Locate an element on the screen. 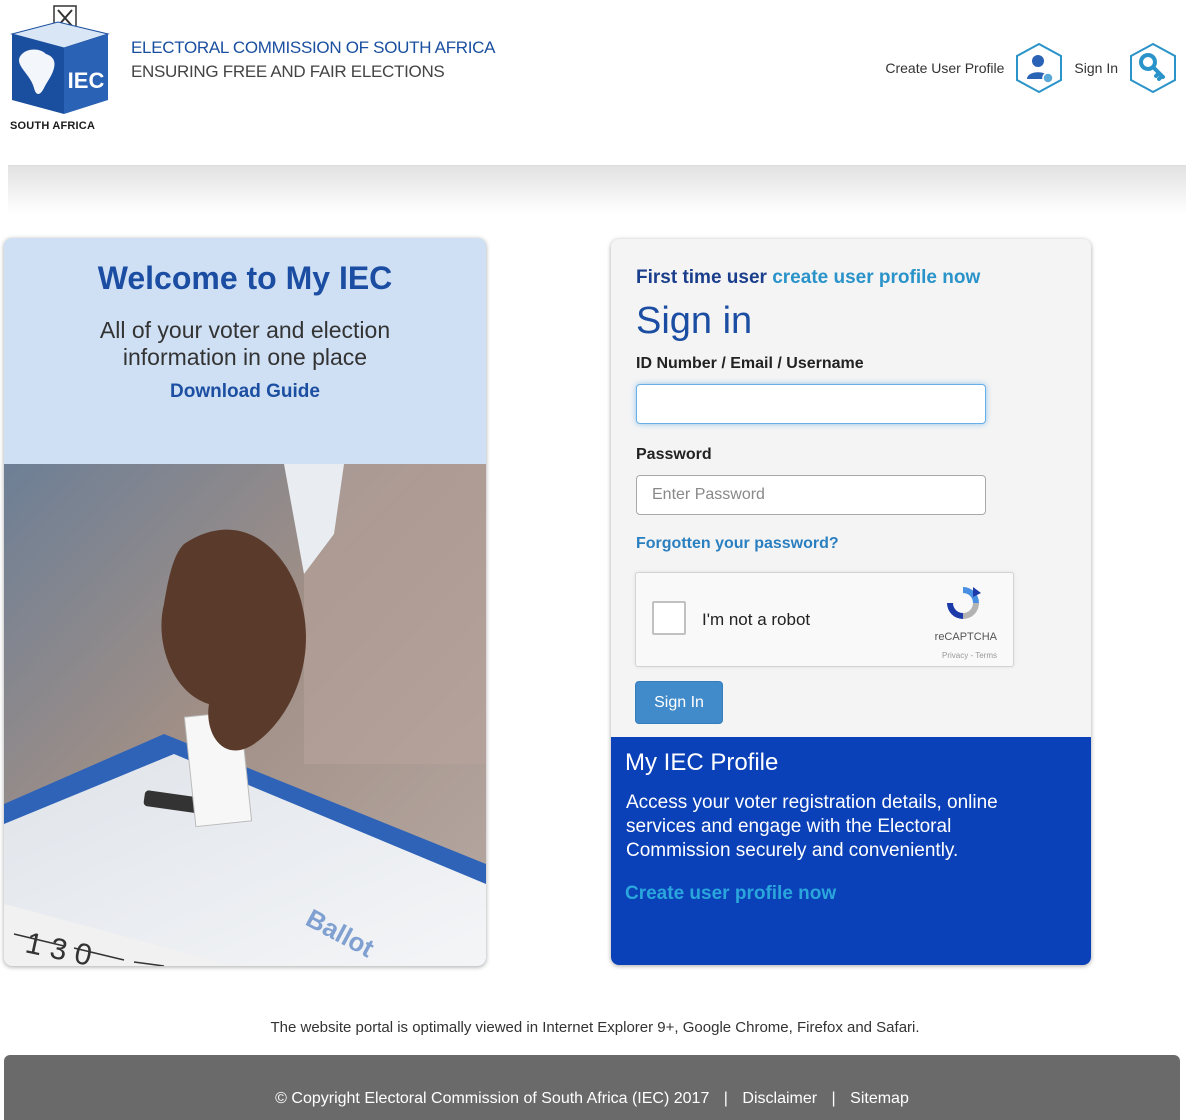 The height and width of the screenshot is (1120, 1190). iec-logo: IEC is located at coordinates (60, 68).